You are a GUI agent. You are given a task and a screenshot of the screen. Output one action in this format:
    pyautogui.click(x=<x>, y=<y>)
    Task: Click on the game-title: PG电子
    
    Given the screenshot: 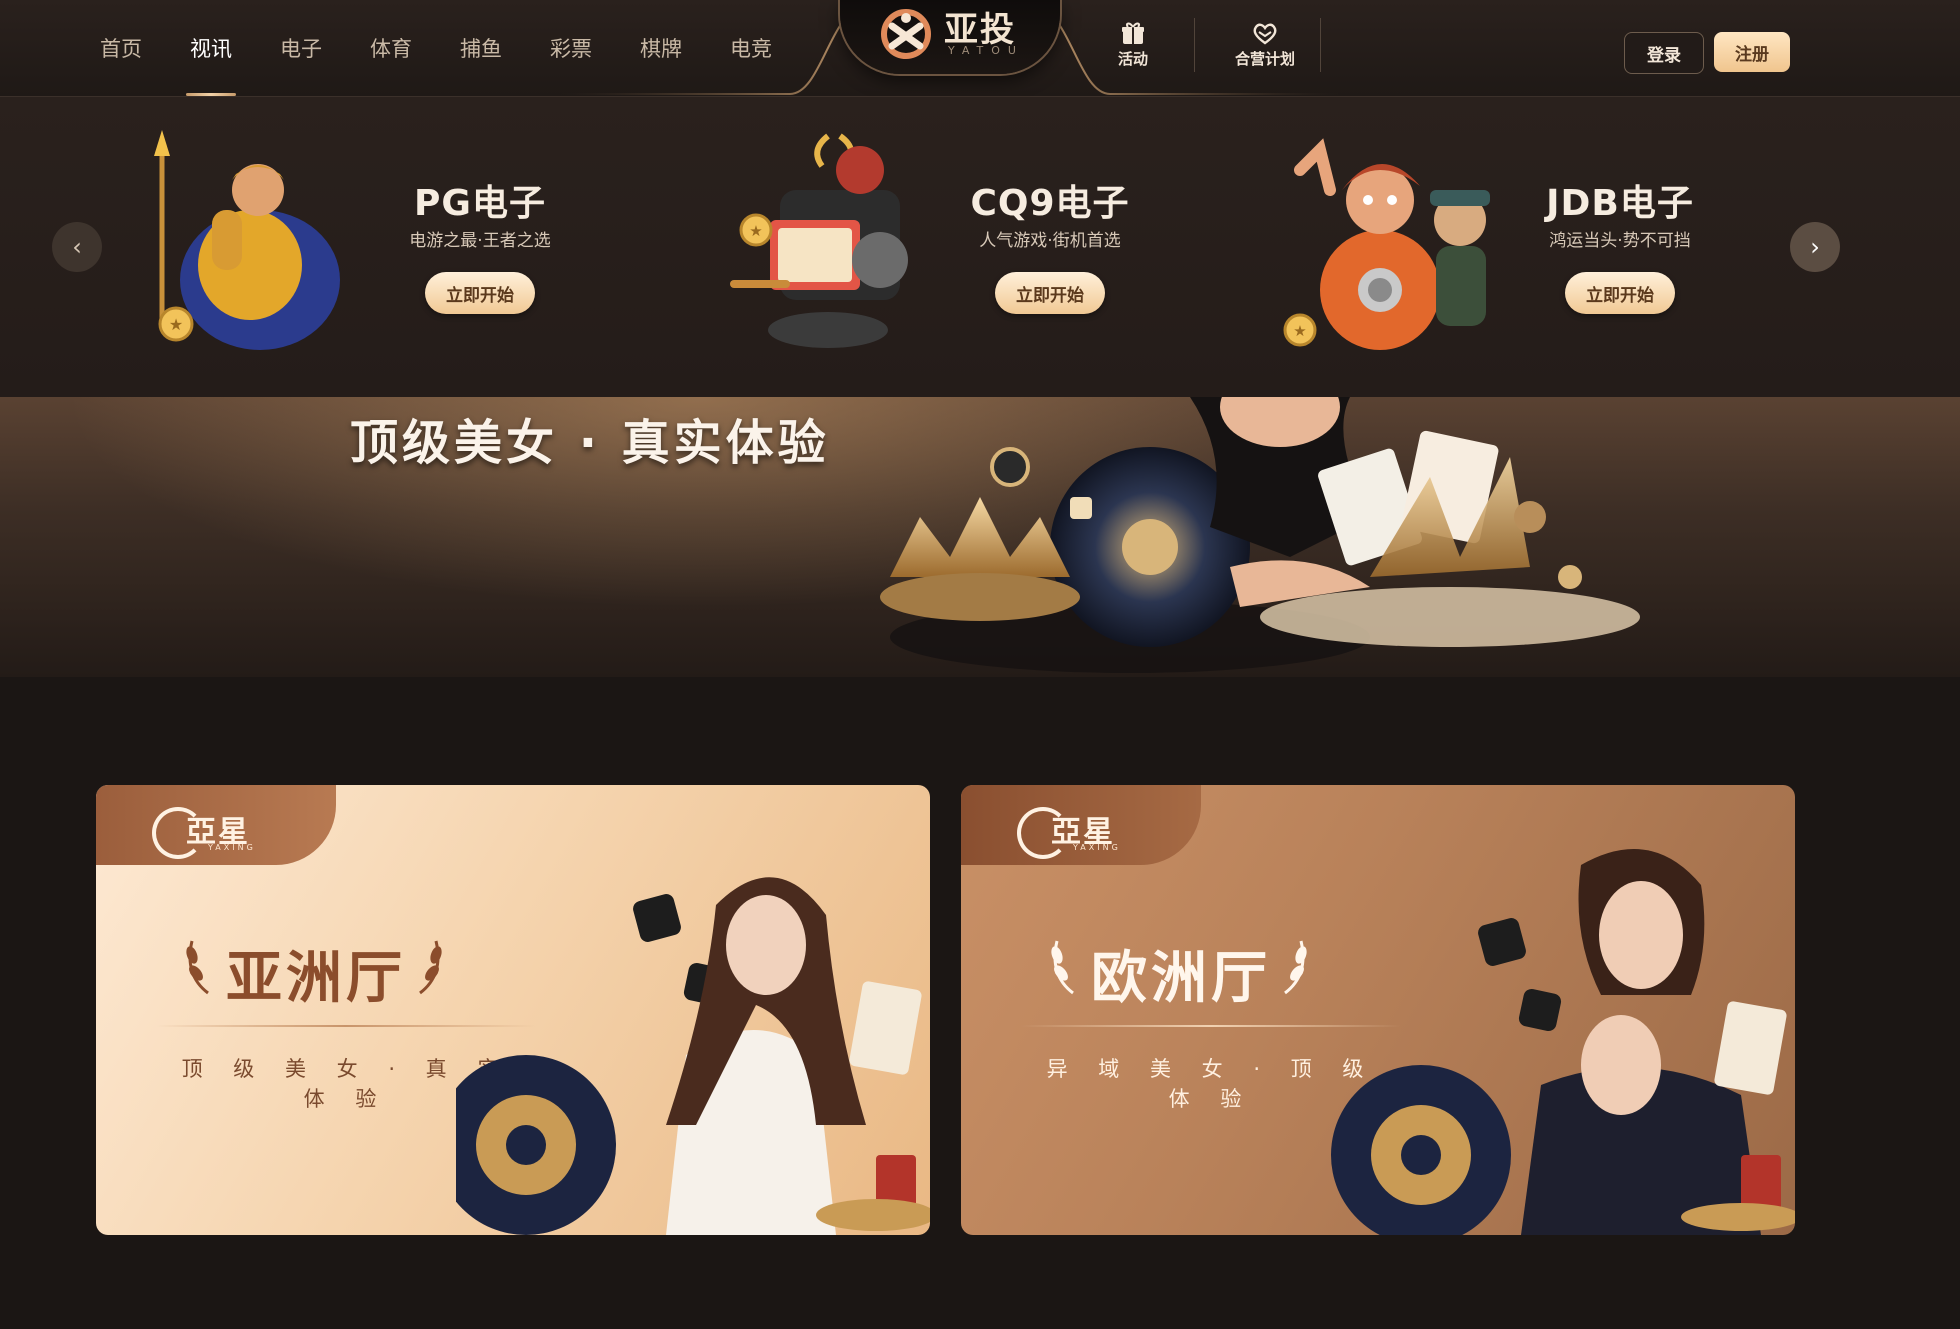 What is the action you would take?
    pyautogui.click(x=480, y=203)
    